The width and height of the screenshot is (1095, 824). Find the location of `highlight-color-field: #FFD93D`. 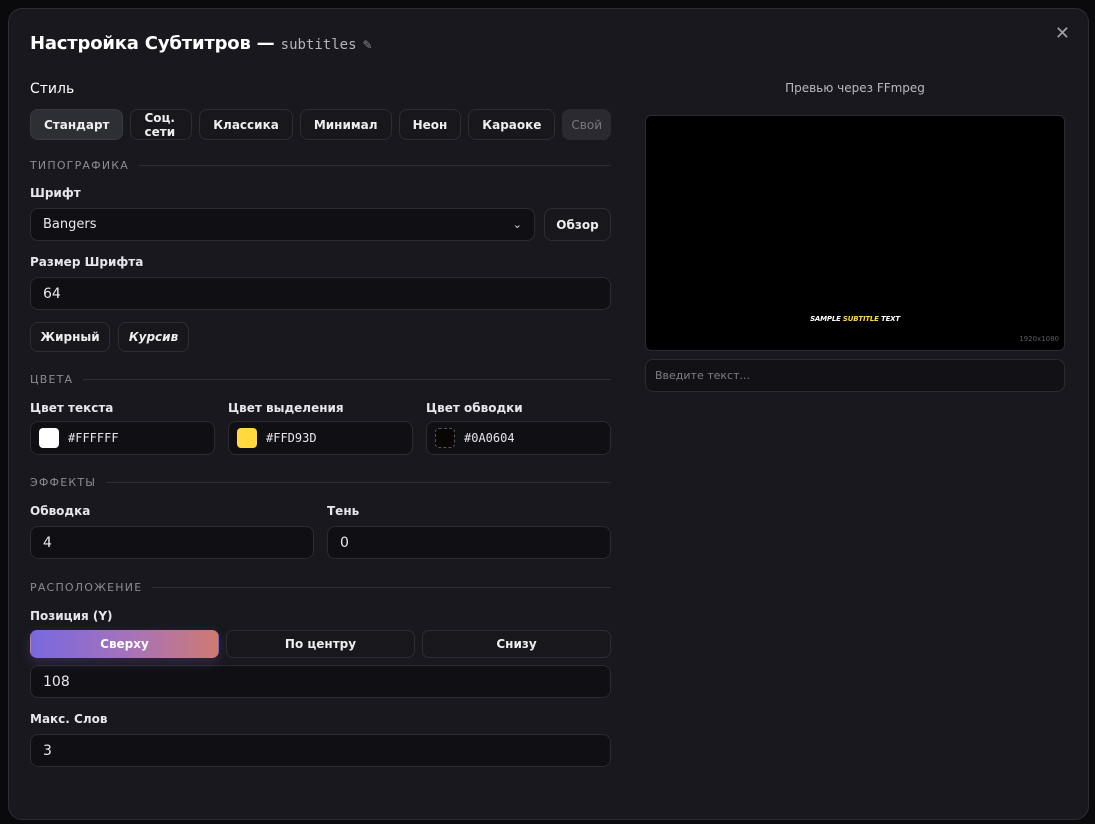

highlight-color-field: #FFD93D is located at coordinates (320, 438).